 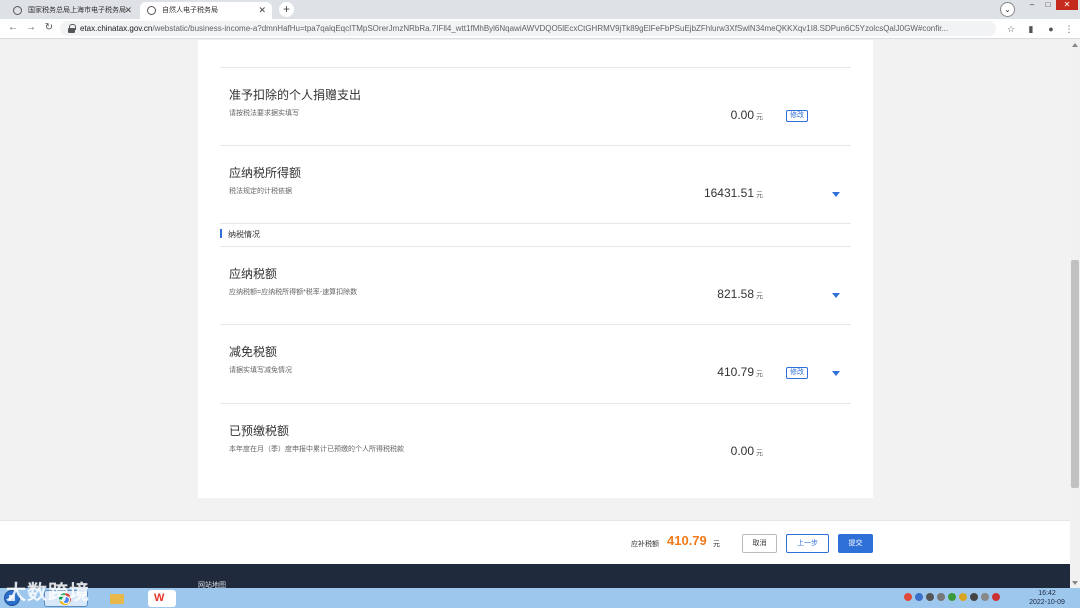 I want to click on submit-button: 提交, so click(x=855, y=543).